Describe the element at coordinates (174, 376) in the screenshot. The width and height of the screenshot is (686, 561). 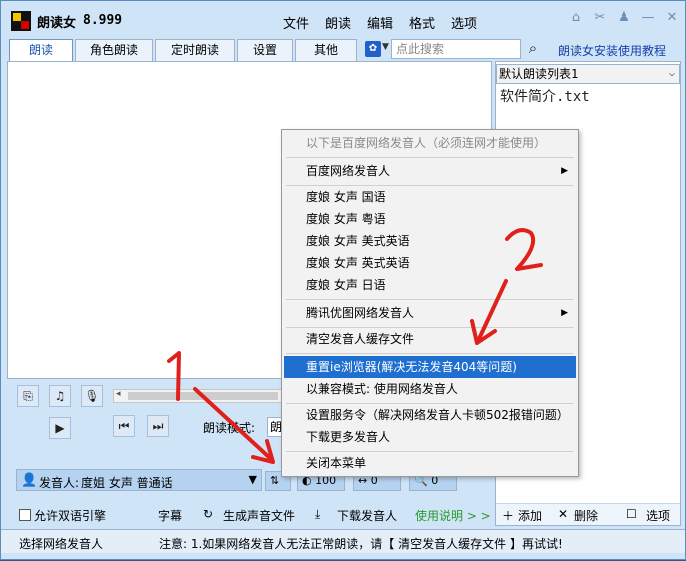
I see `annotation-number-one` at that location.